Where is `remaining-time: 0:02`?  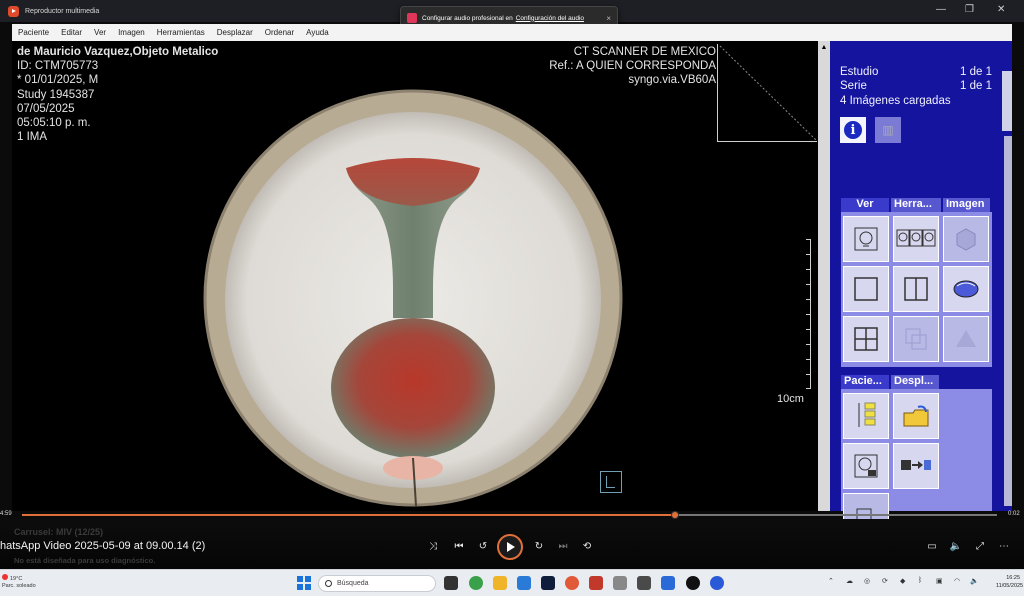 remaining-time: 0:02 is located at coordinates (1014, 514).